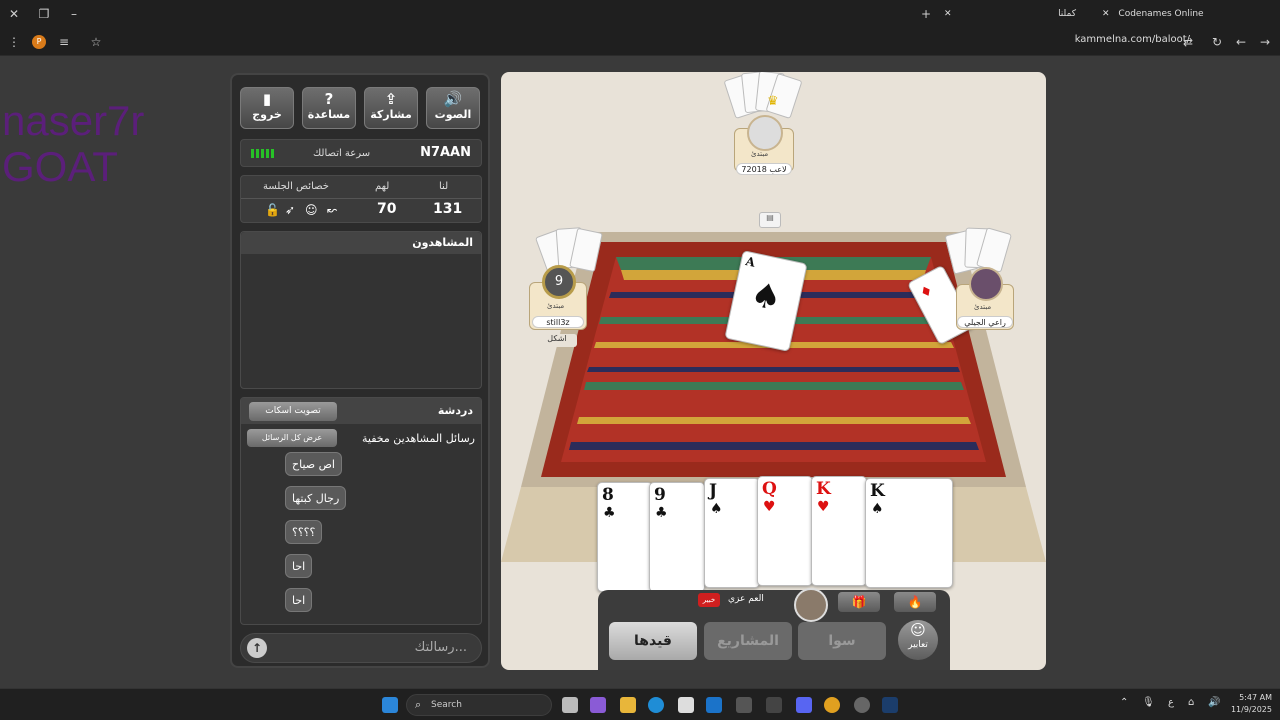  What do you see at coordinates (918, 645) in the screenshot?
I see `emotes-label: تعابير` at bounding box center [918, 645].